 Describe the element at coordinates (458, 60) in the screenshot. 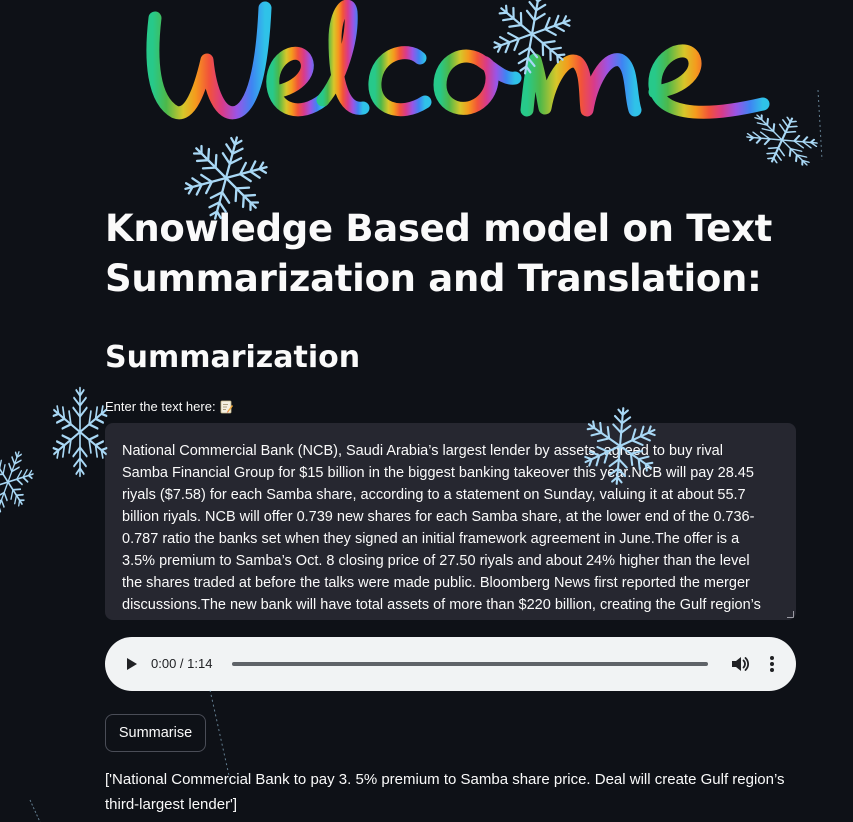

I see `welcome-banner` at that location.